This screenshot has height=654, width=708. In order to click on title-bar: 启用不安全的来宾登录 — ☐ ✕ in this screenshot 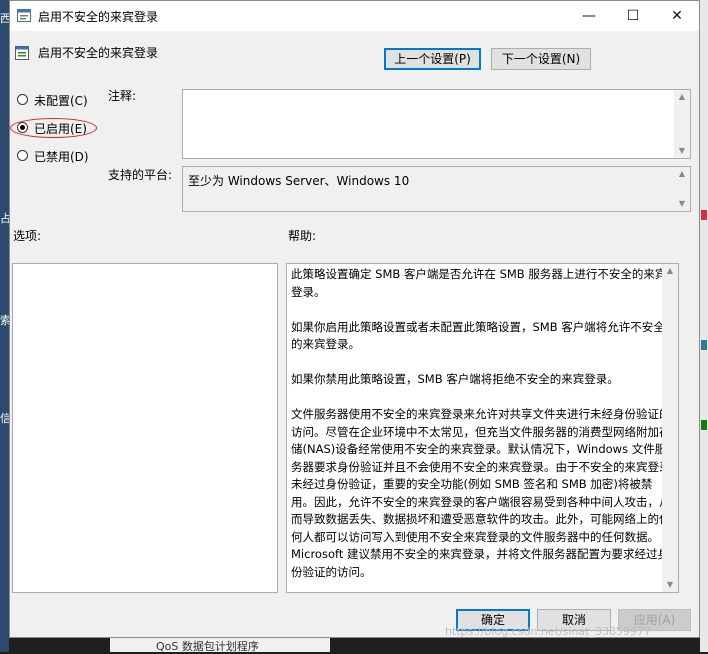, I will do `click(354, 16)`.